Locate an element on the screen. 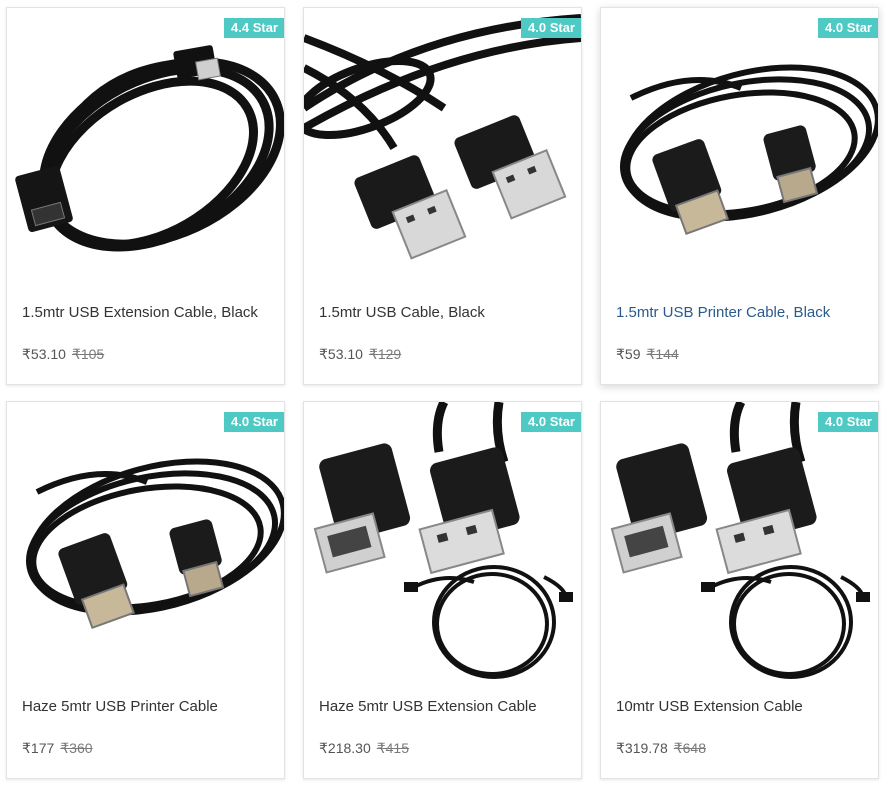 The height and width of the screenshot is (786, 885). product-title: 10mtr USB Extension Cable is located at coordinates (709, 706).